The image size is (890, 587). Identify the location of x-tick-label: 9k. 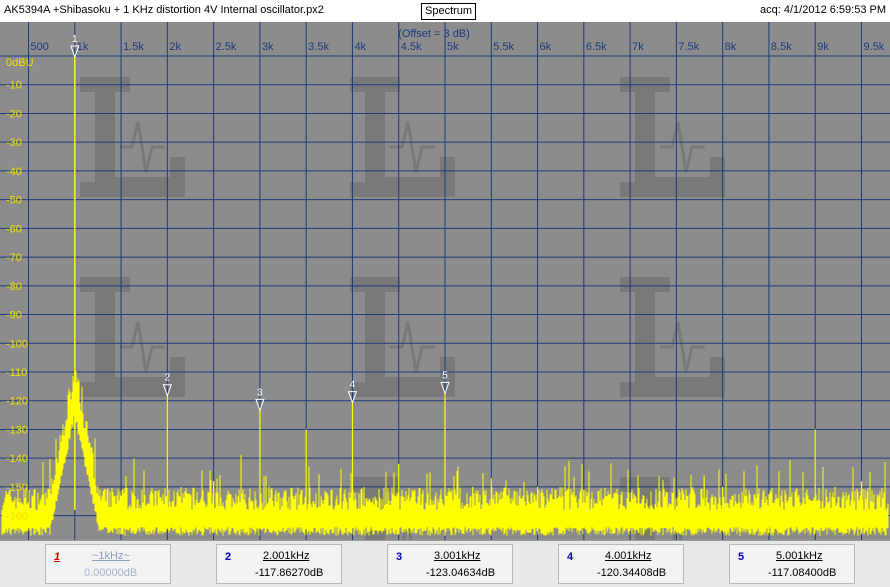
(823, 47).